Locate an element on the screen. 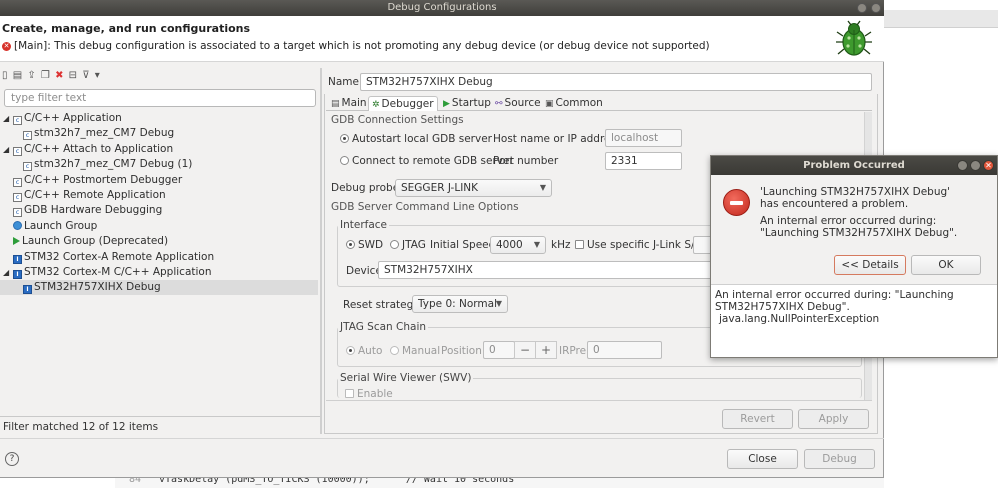  tree-category: ◢ I STM32 Cortex-M C/C++ Application is located at coordinates (107, 272).